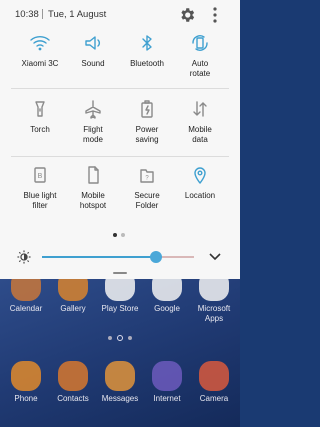 Image resolution: width=320 pixels, height=427 pixels. I want to click on app-google: Google, so click(167, 296).